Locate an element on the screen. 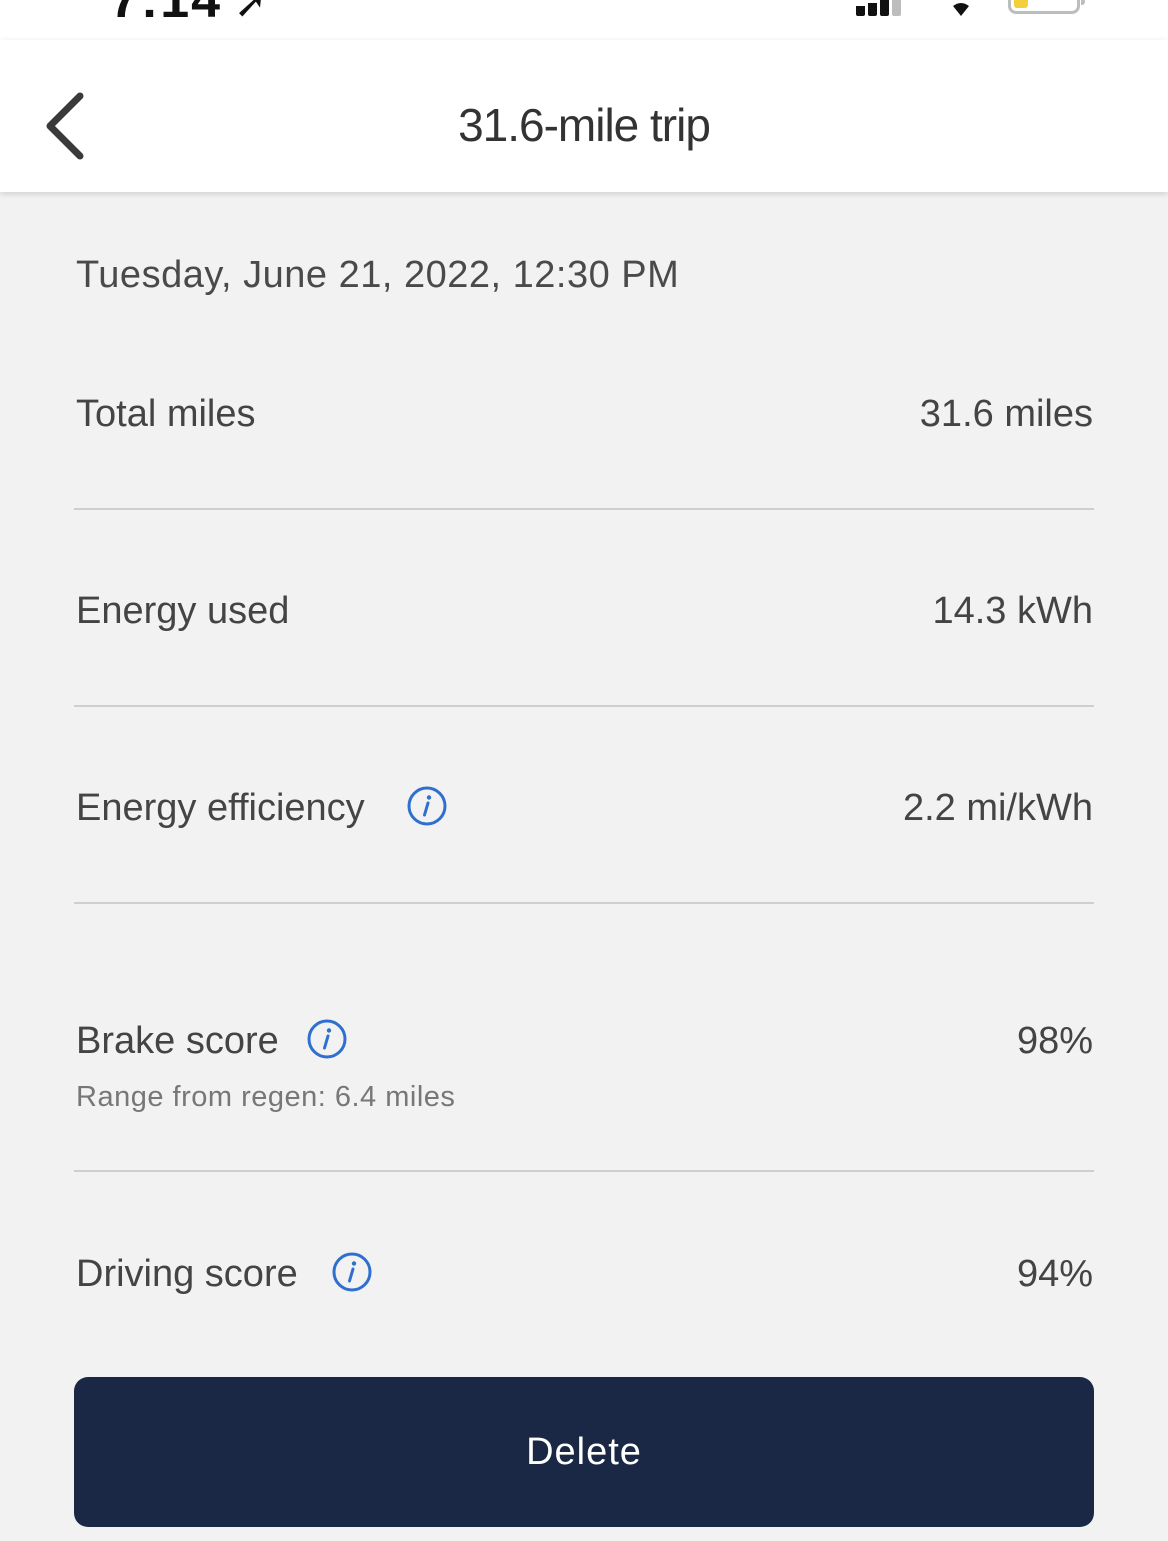 This screenshot has height=1541, width=1168. energy-efficiency-value: 2.2 mi/kWh is located at coordinates (997, 808).